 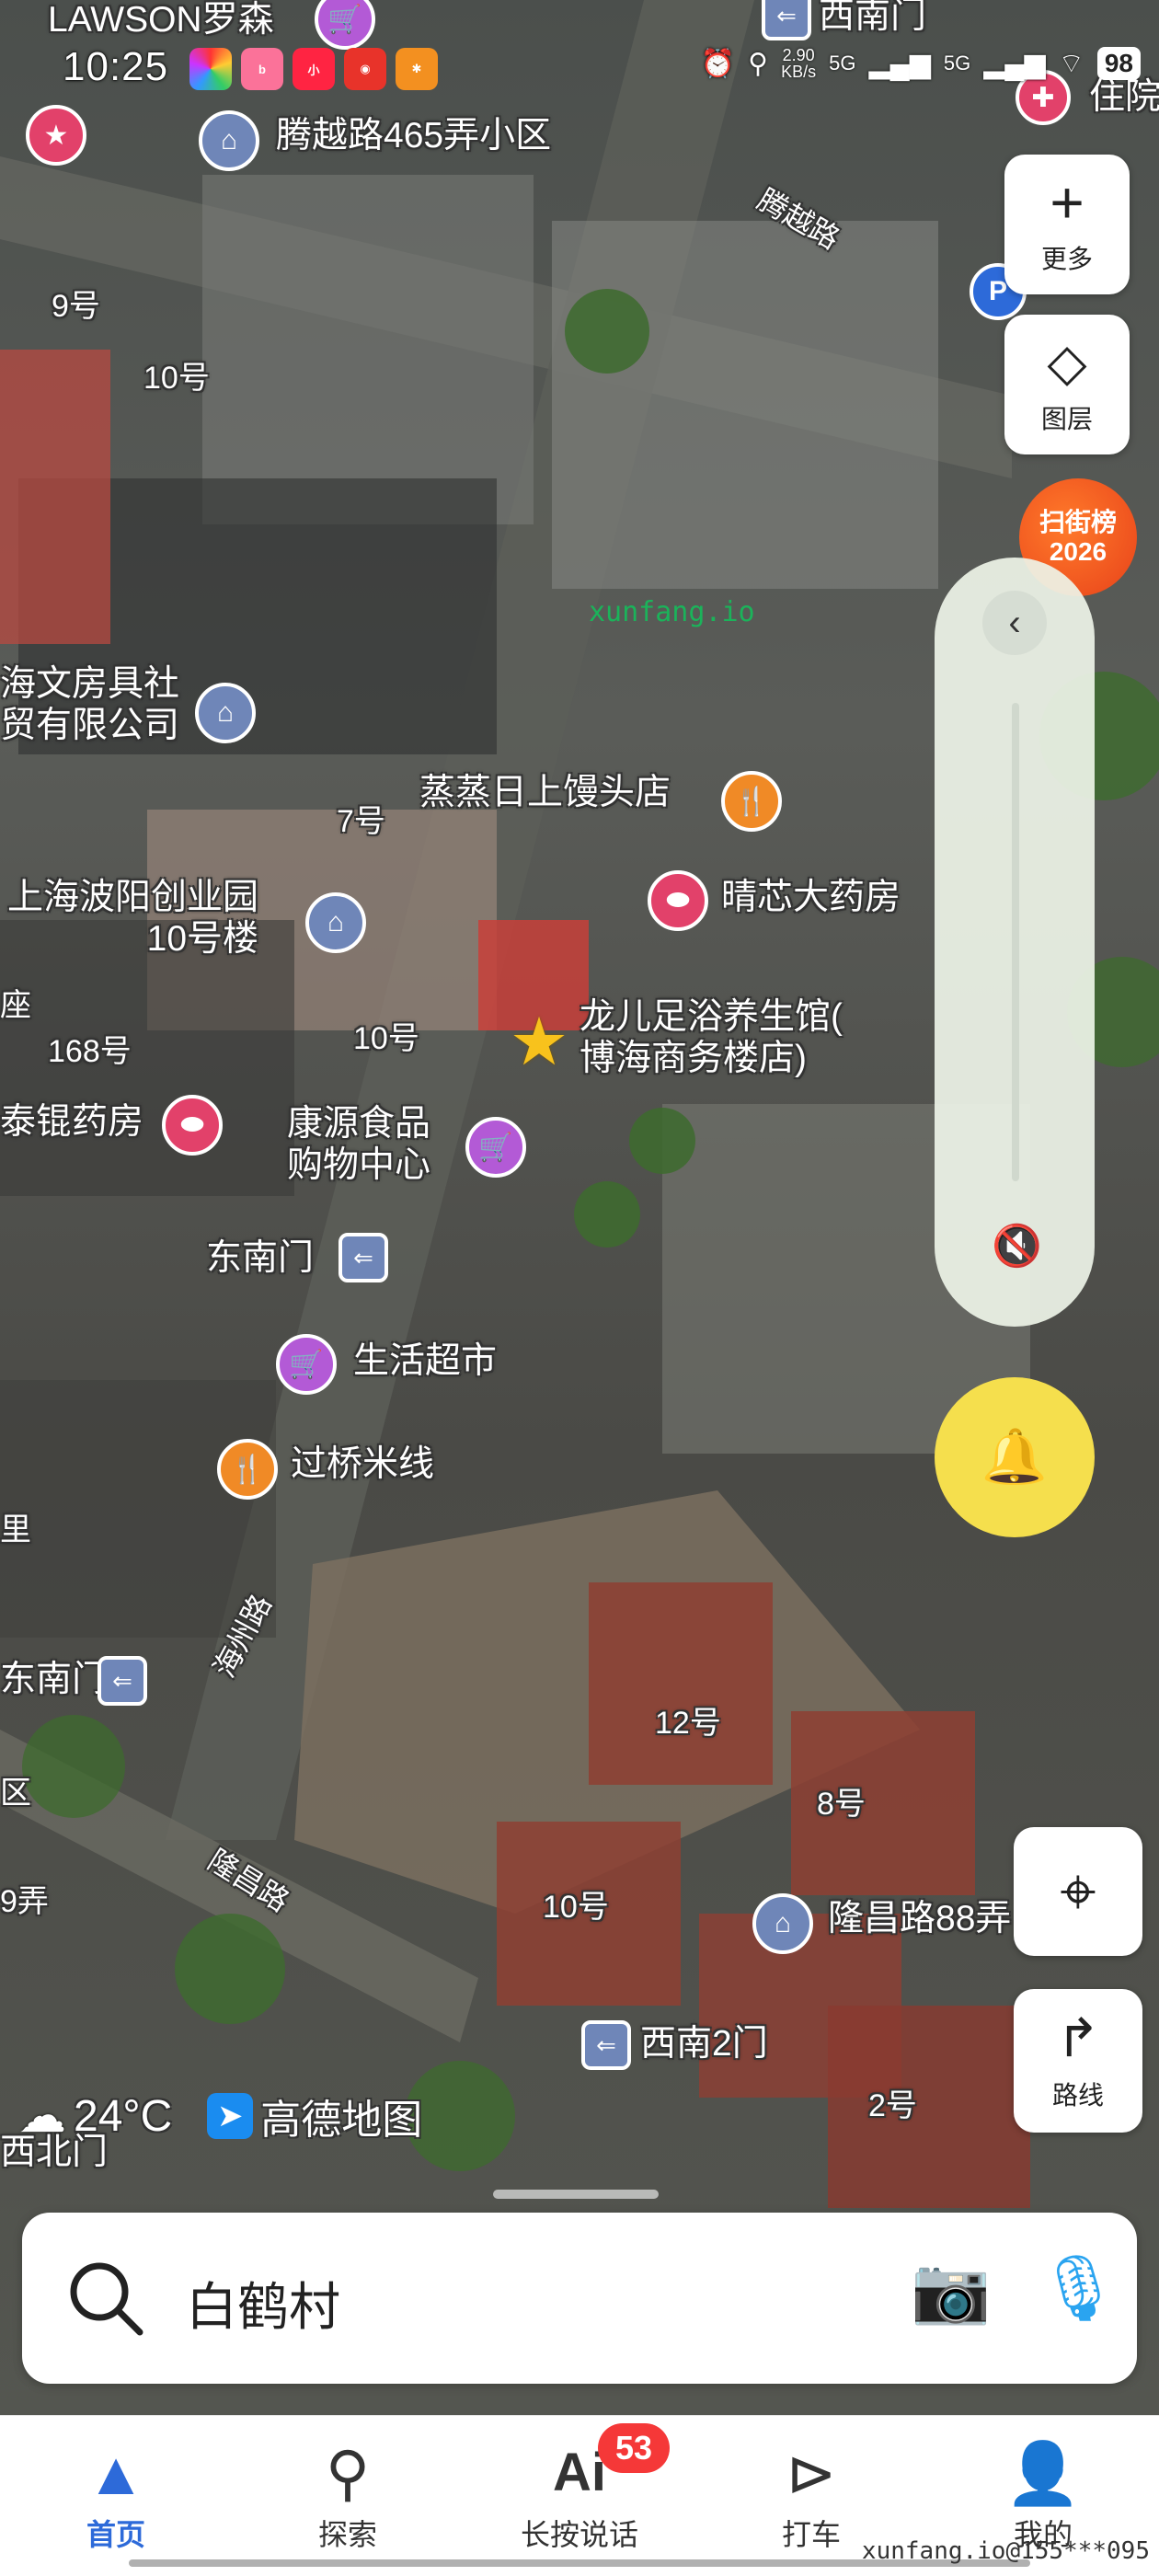 I want to click on more-button: + 更多, so click(x=1067, y=224).